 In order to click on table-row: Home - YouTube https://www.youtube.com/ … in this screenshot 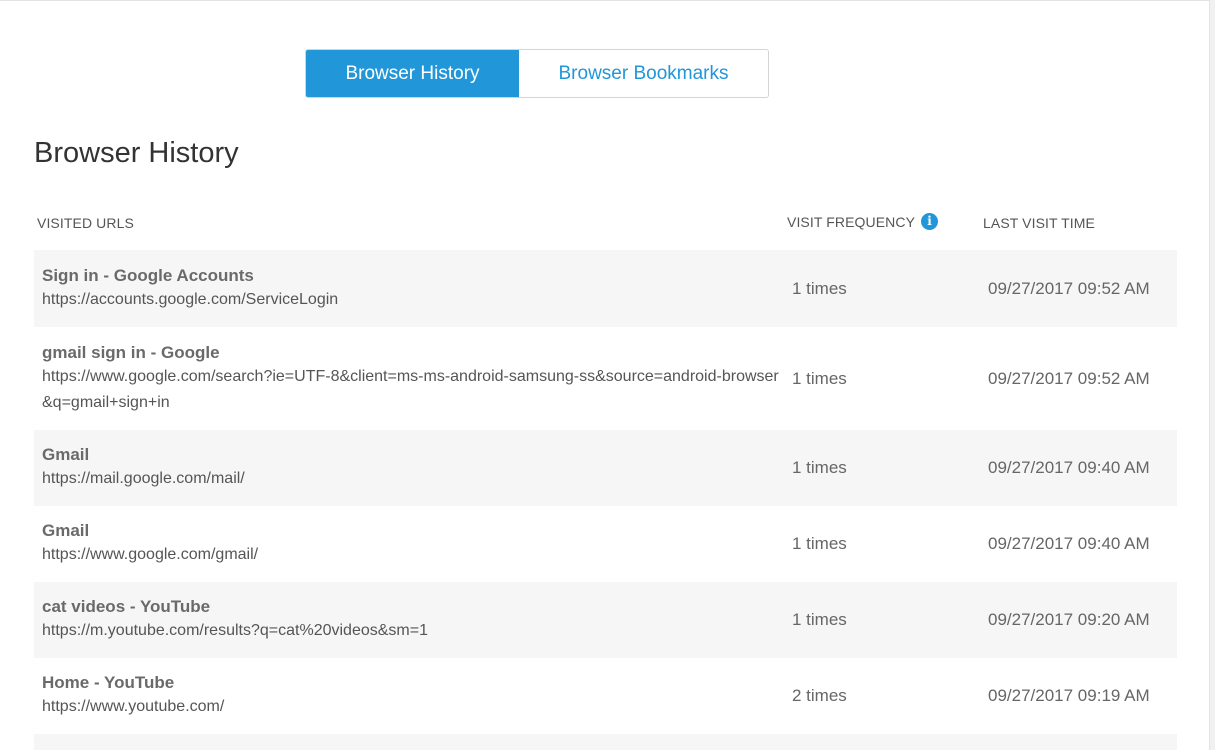, I will do `click(605, 696)`.